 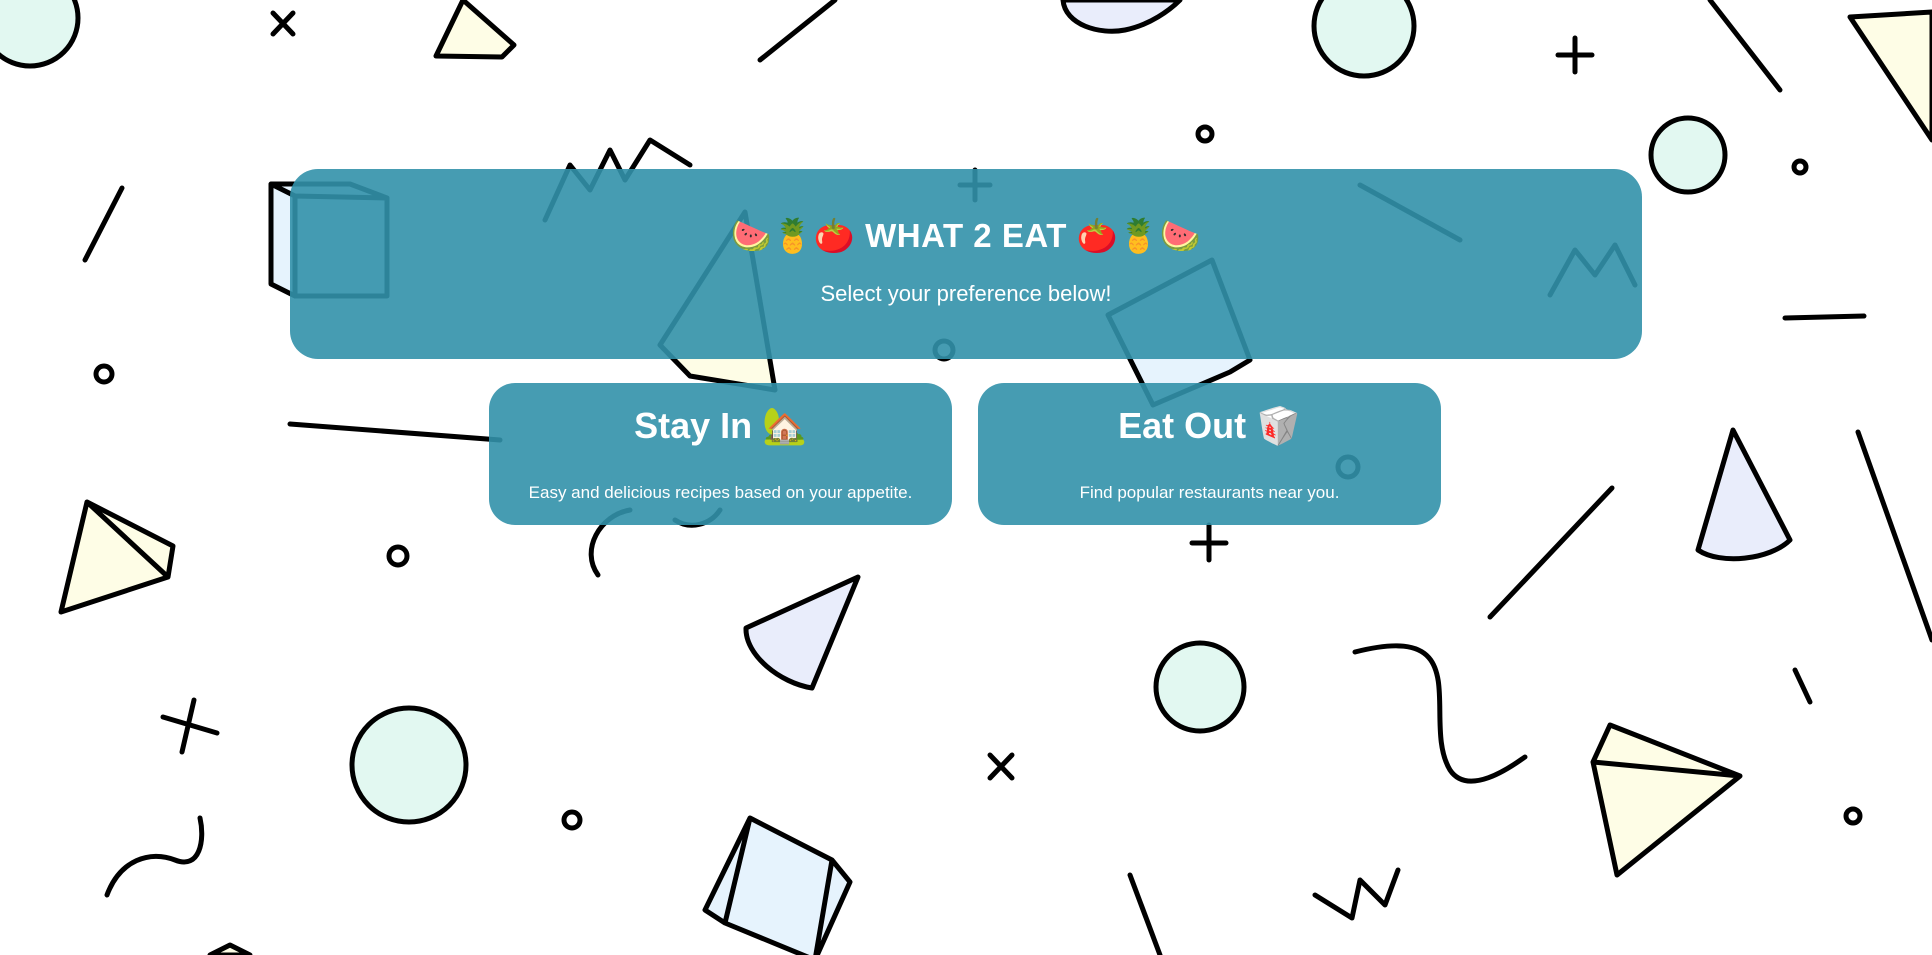 I want to click on stay-in-title: Stay In 🏡, so click(x=720, y=425).